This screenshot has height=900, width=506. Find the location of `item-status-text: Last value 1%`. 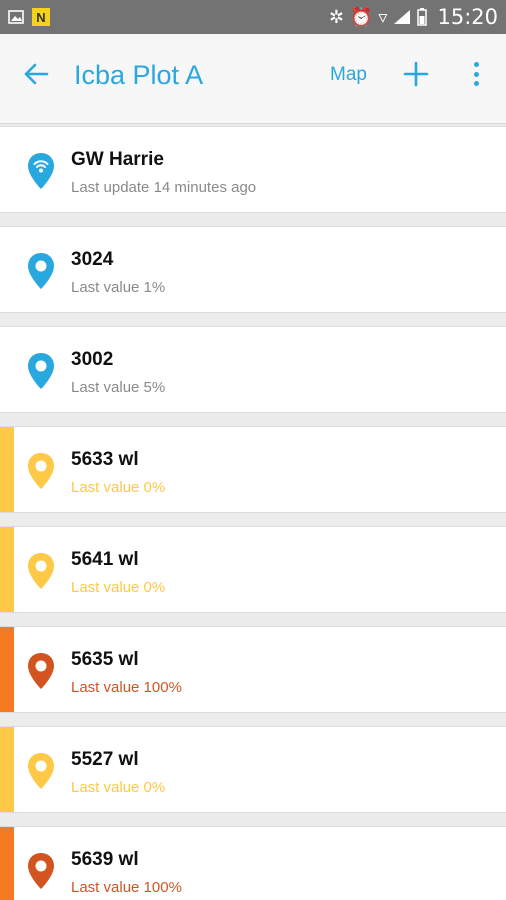

item-status-text: Last value 1% is located at coordinates (118, 287).